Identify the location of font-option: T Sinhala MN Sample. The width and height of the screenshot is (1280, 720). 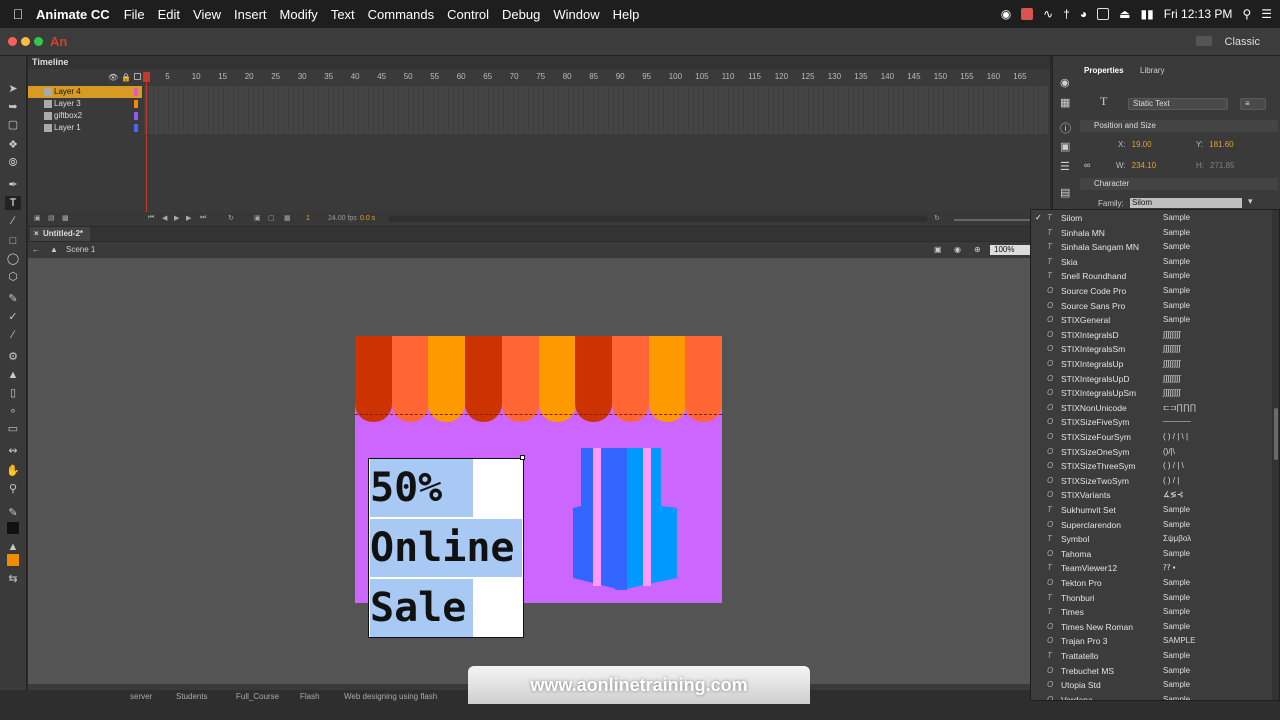
(1151, 233).